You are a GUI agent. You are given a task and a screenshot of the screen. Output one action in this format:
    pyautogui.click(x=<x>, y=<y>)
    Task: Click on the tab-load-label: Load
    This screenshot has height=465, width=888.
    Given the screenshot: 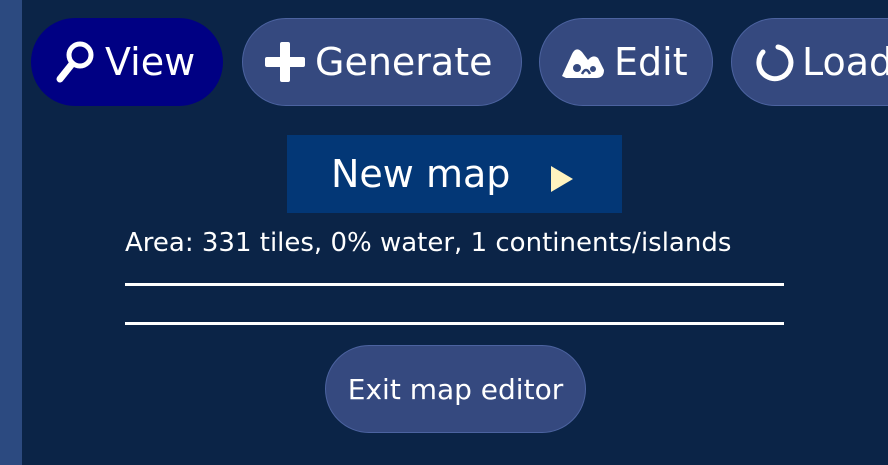 What is the action you would take?
    pyautogui.click(x=845, y=62)
    